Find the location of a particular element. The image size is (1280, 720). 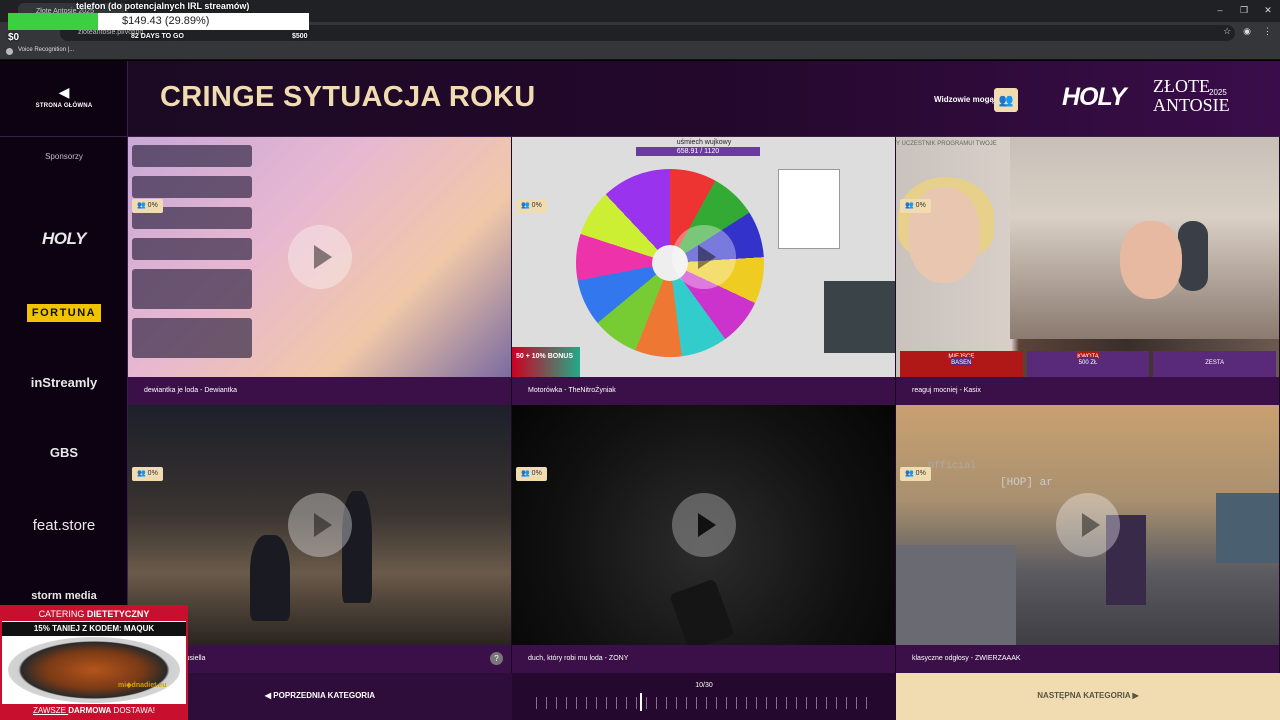

address-bar-icons: ☆ ◉ ⋮ is located at coordinates (1247, 31).